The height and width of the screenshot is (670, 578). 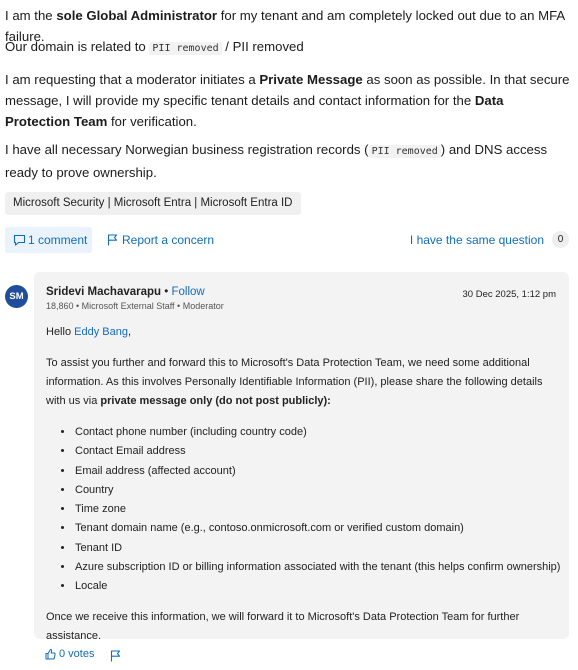 What do you see at coordinates (509, 294) in the screenshot?
I see `answer-date: 30 Dec 2025, 1:12 pm` at bounding box center [509, 294].